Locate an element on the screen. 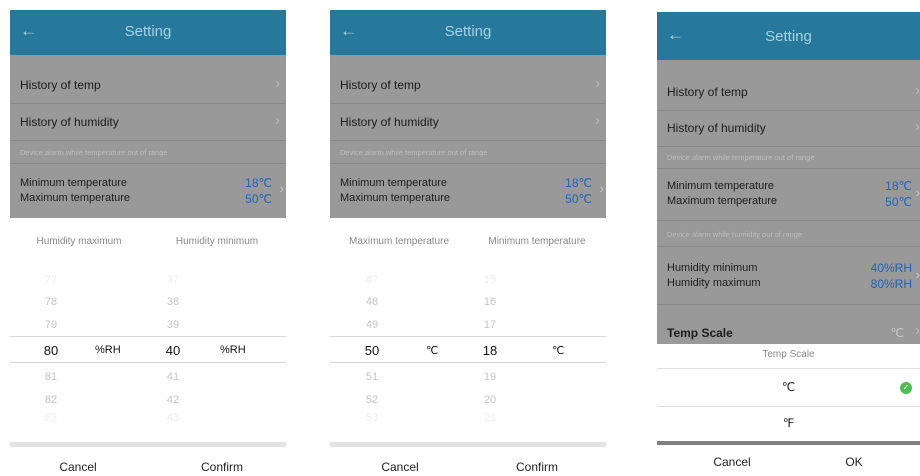  wheel-selected-item: 50 is located at coordinates (372, 350).